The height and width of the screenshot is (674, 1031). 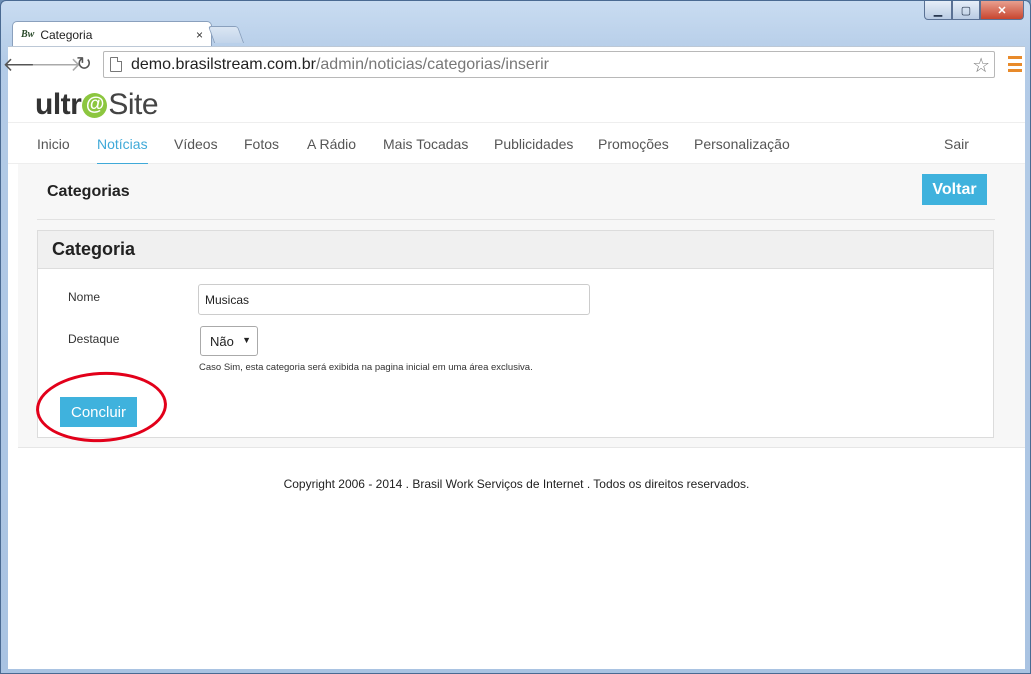 I want to click on nome-input, so click(x=394, y=299).